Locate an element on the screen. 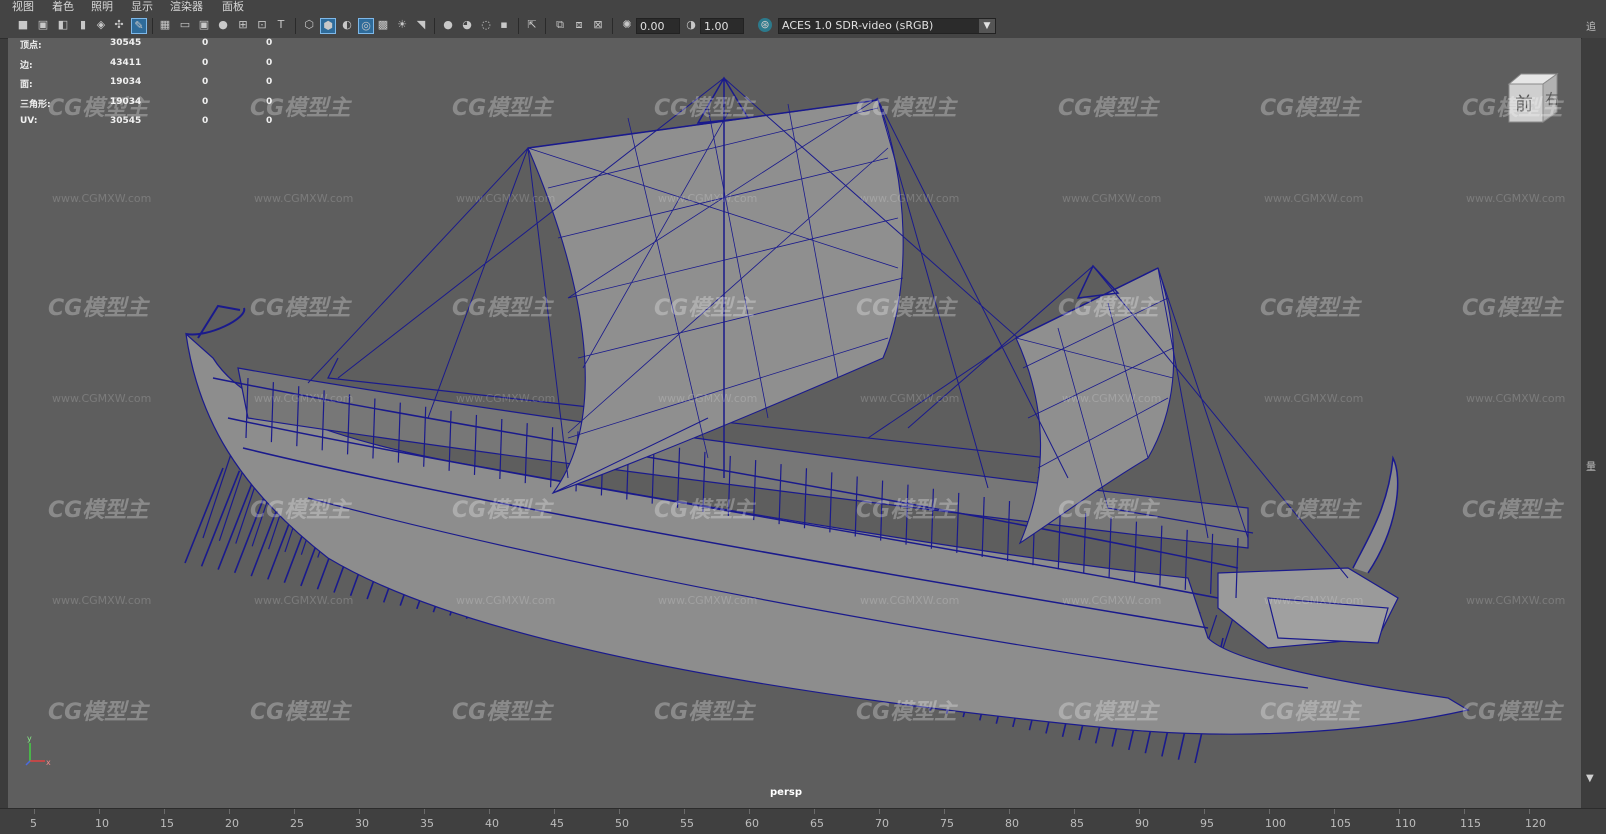  camera-icon: ■ is located at coordinates (23, 25).